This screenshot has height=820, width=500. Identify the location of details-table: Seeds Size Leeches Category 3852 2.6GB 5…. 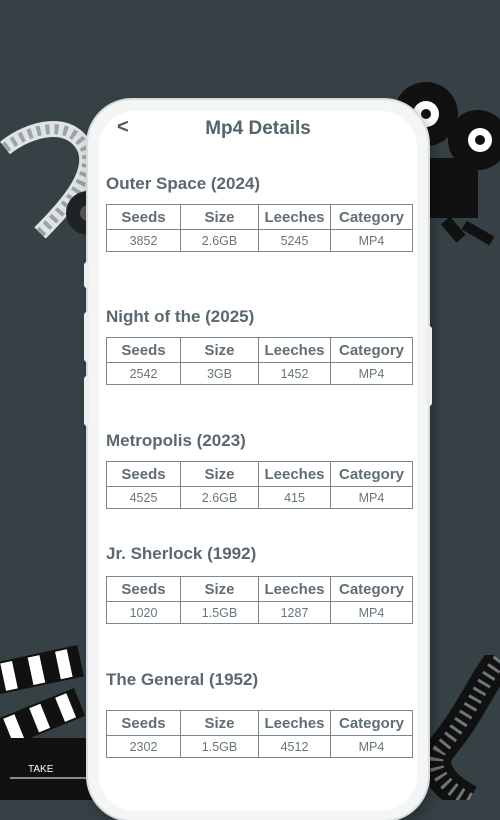
(259, 228).